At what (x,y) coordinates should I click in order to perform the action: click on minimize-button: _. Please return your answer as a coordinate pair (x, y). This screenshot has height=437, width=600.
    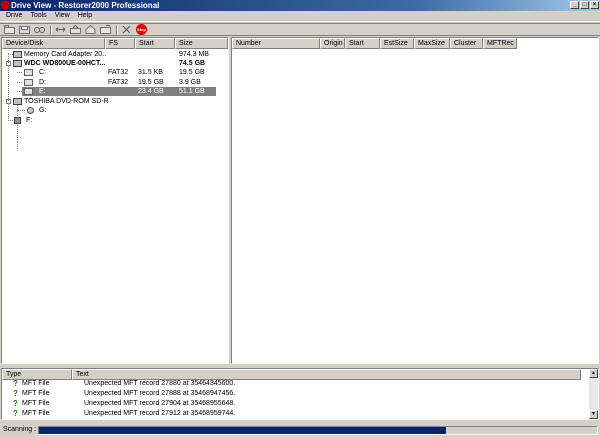
    Looking at the image, I should click on (574, 5).